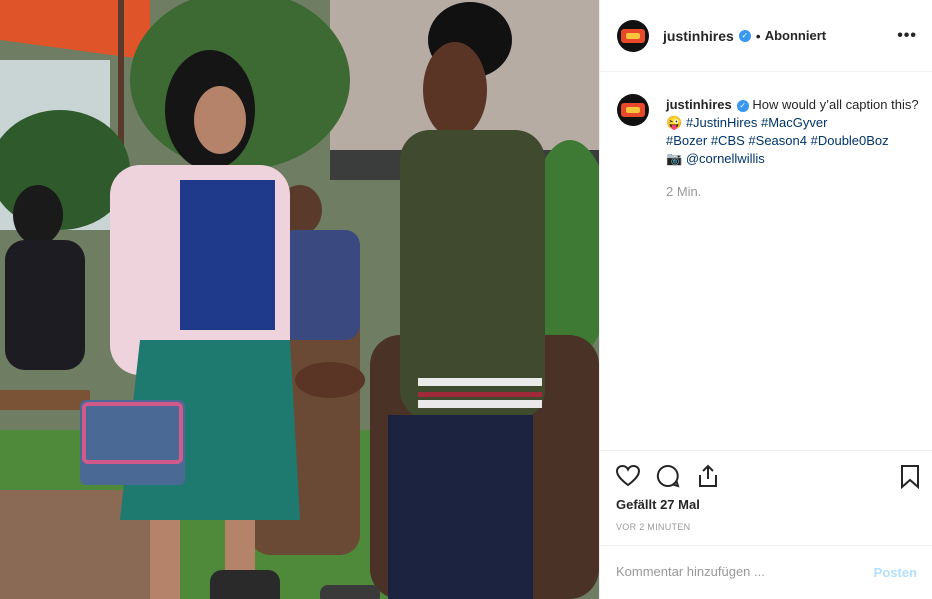 This screenshot has width=932, height=599. I want to click on share-icon, so click(708, 476).